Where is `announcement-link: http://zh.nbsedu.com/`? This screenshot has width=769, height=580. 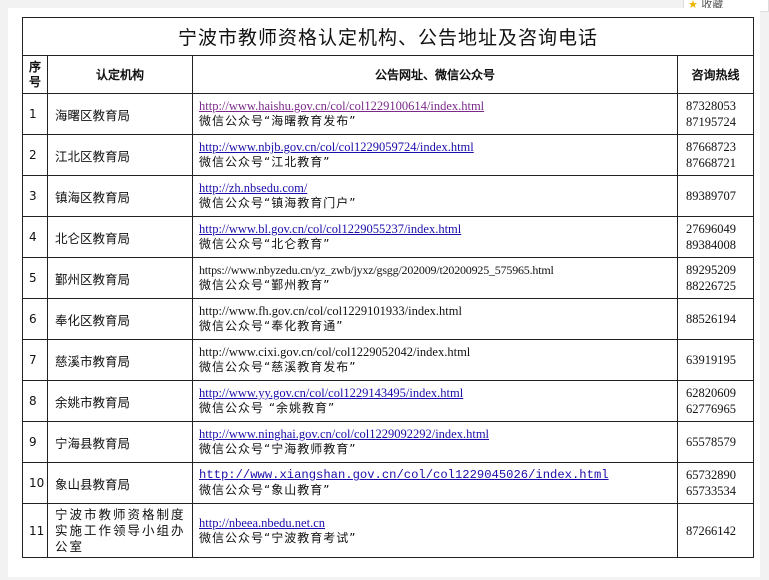
announcement-link: http://zh.nbsedu.com/ is located at coordinates (438, 188).